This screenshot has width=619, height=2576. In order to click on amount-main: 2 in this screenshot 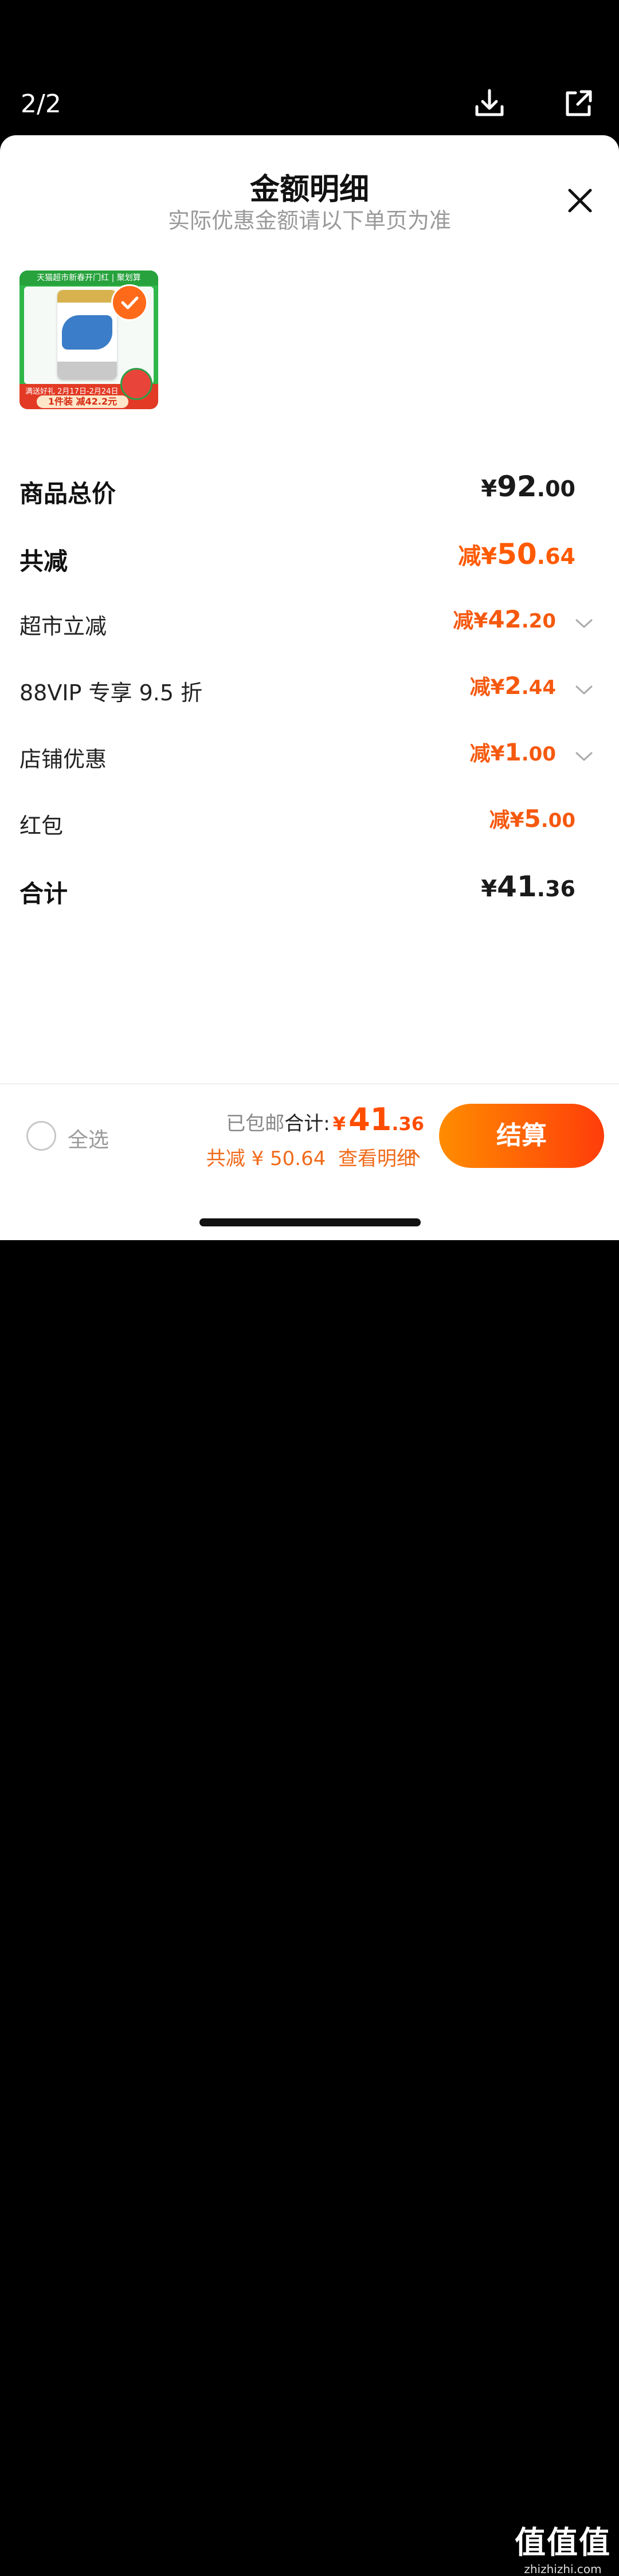, I will do `click(513, 686)`.